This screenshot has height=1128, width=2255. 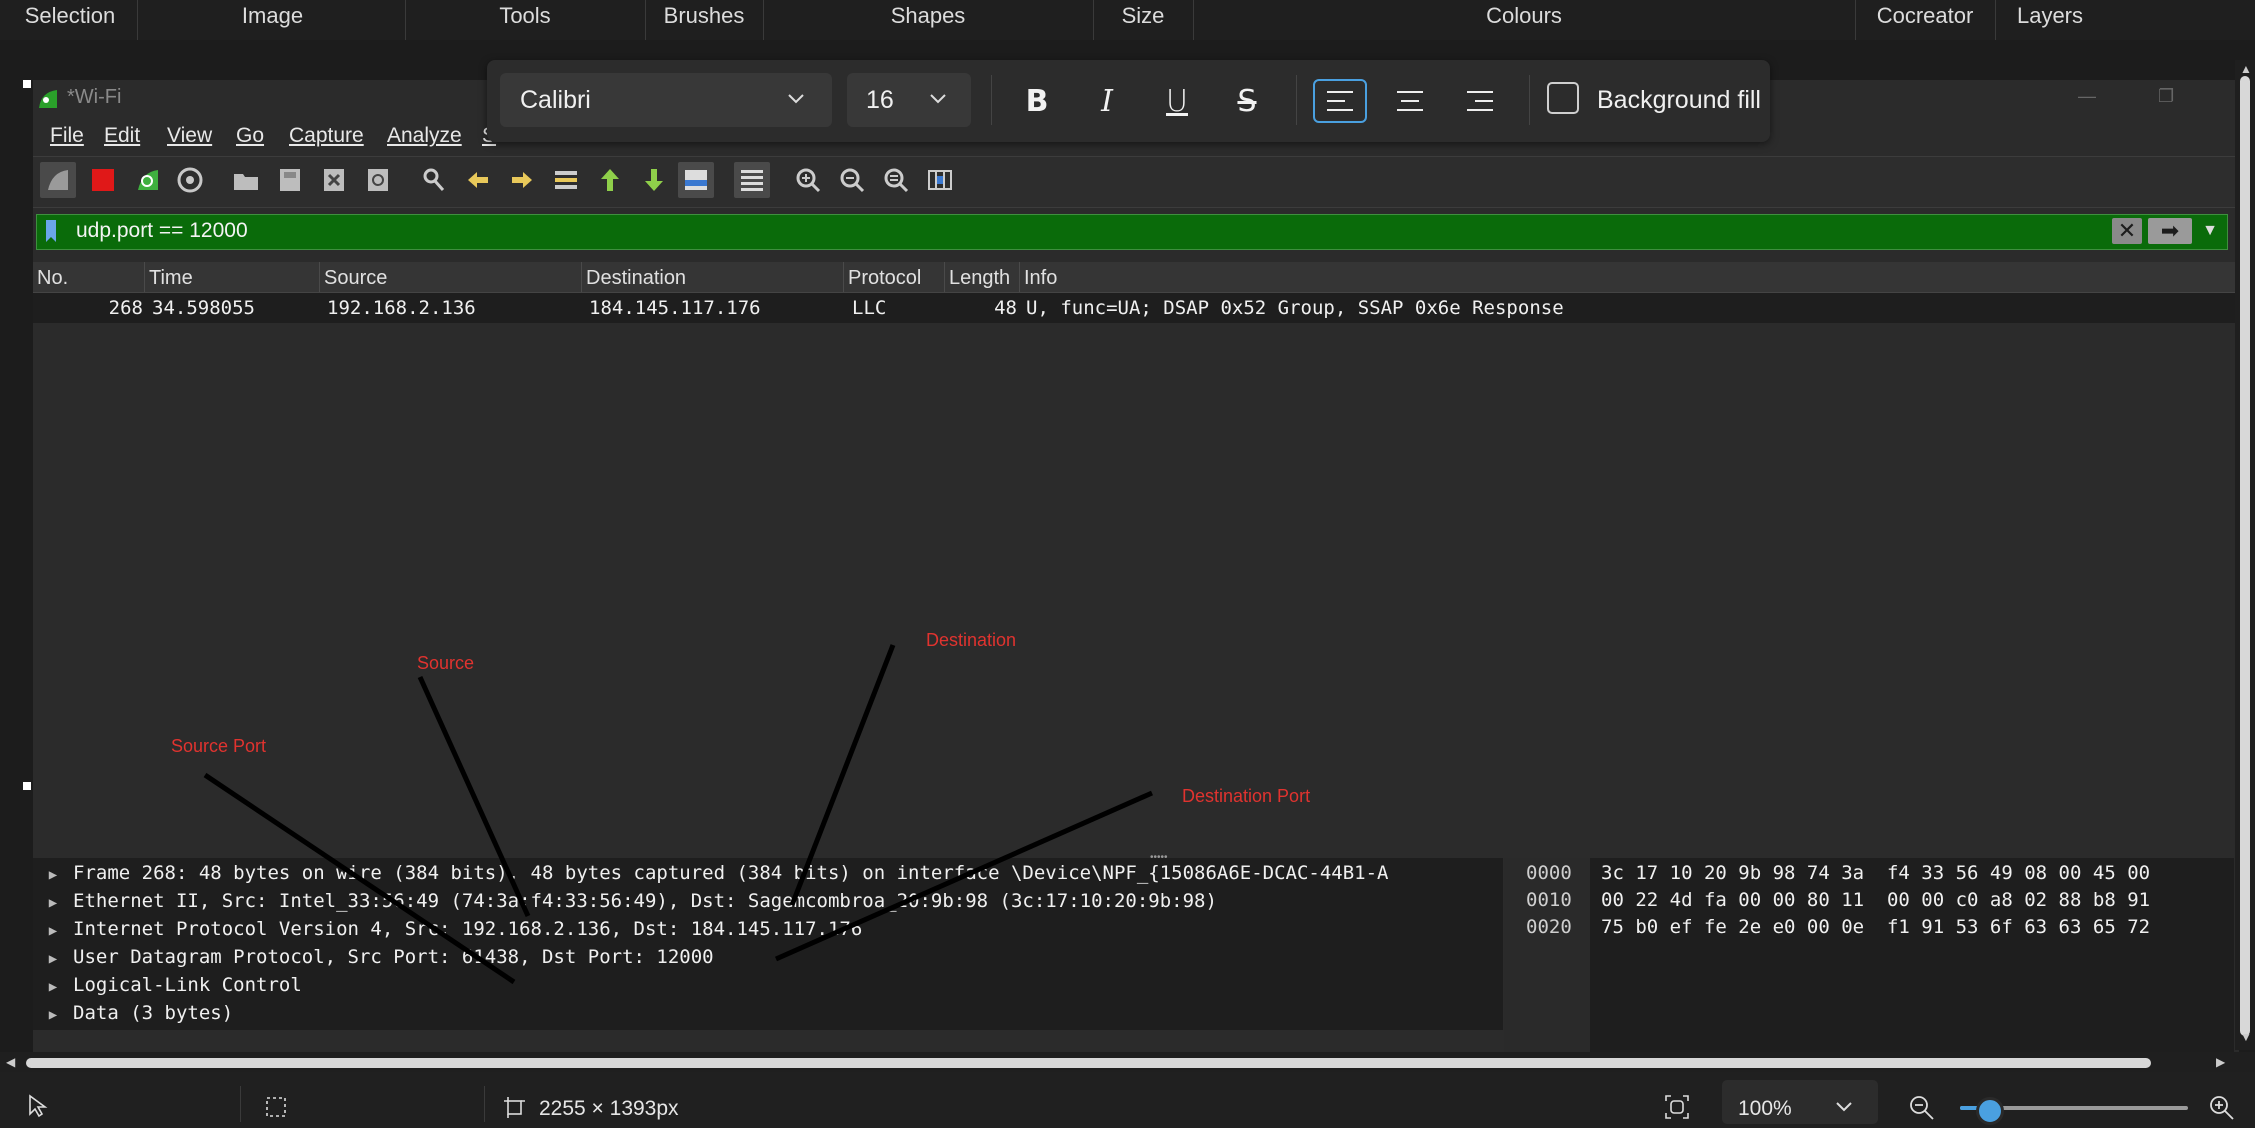 I want to click on annotation-source-port: Source Port, so click(x=219, y=746).